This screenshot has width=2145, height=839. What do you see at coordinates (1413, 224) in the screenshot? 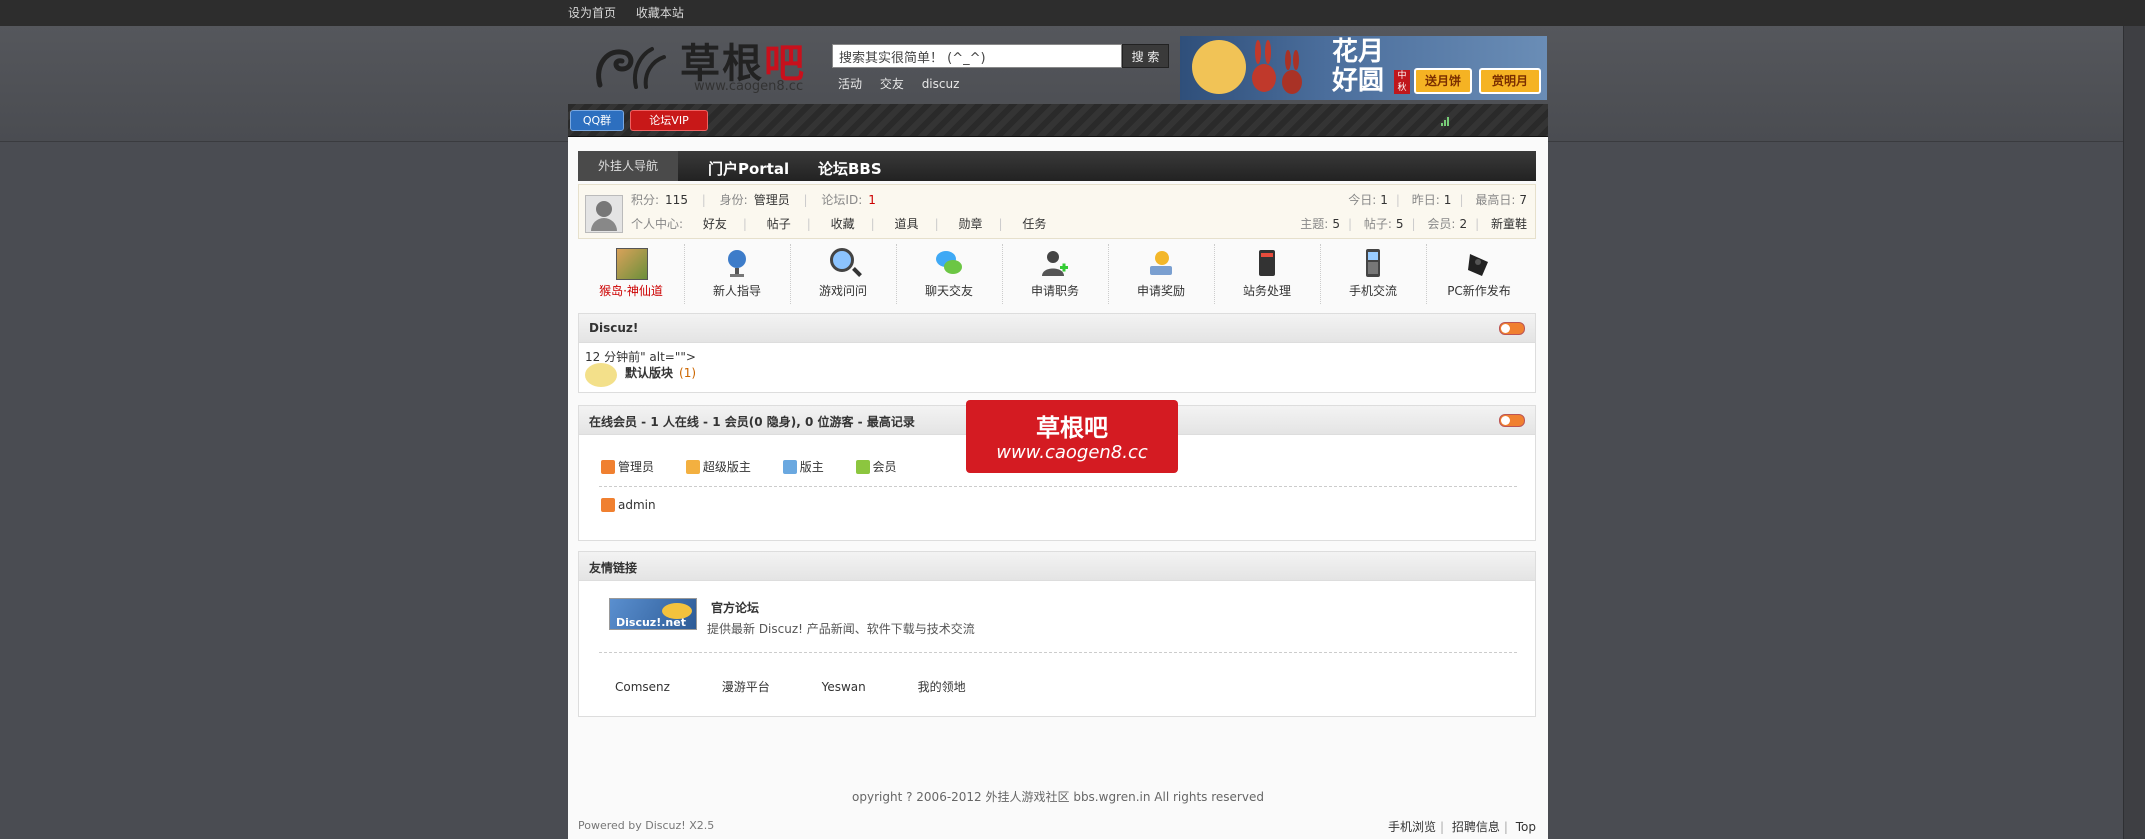
I see `forum-stats: 主题: 5 | 帖子: 5 | 会员: 2 | 新童鞋` at bounding box center [1413, 224].